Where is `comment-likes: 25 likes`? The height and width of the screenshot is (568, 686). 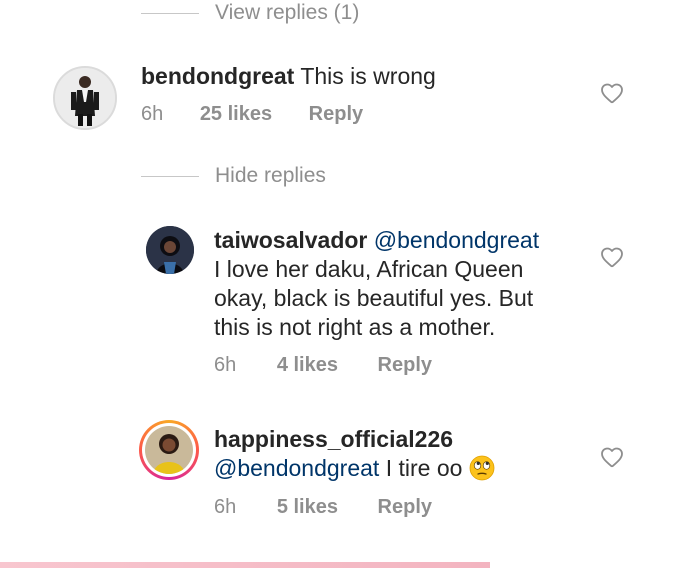 comment-likes: 25 likes is located at coordinates (236, 114).